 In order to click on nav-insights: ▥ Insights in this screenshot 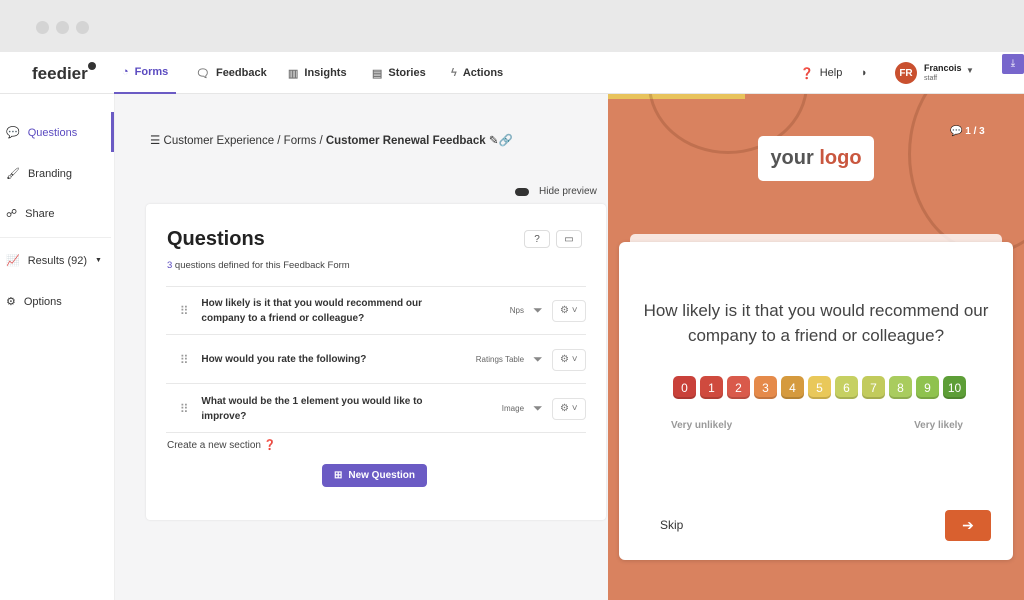, I will do `click(317, 73)`.